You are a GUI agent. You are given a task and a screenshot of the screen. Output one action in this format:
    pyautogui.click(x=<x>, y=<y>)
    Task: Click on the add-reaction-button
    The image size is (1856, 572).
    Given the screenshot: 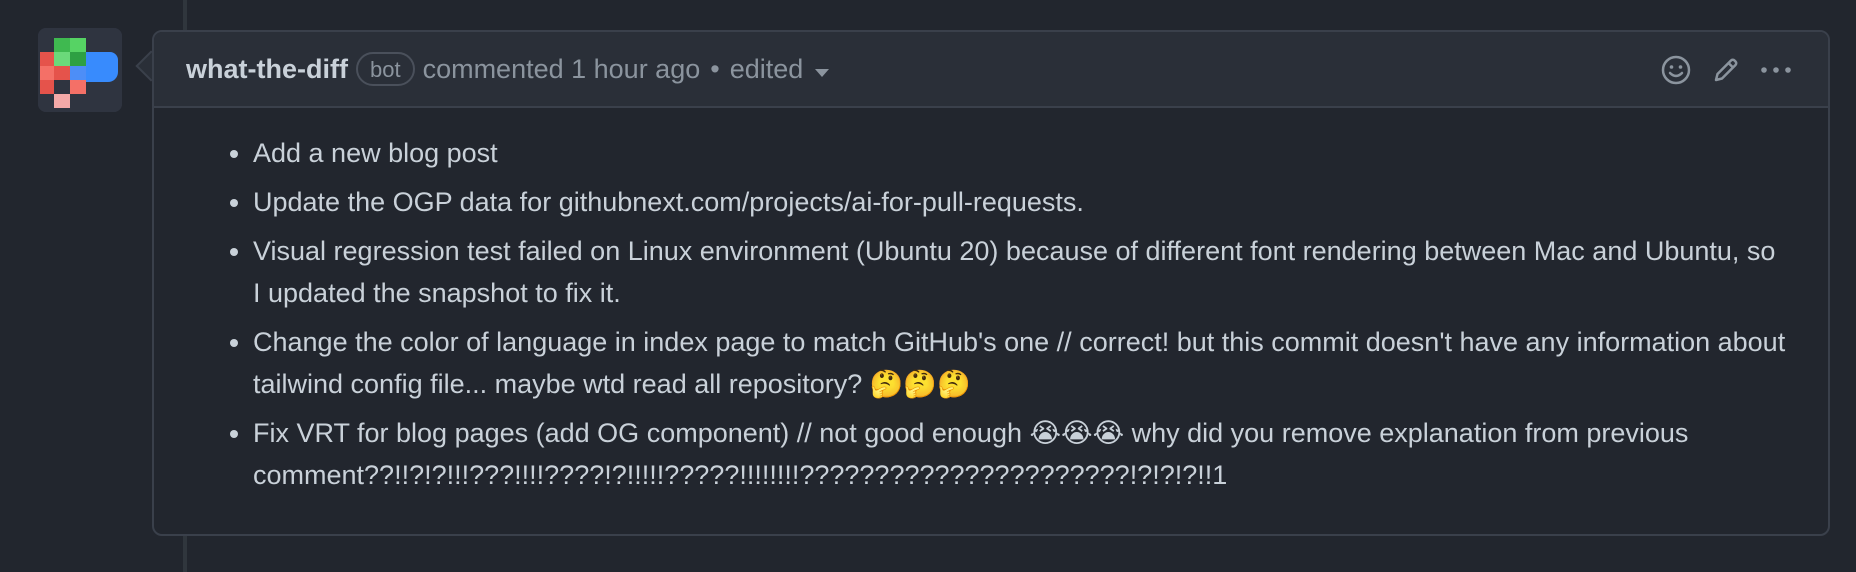 What is the action you would take?
    pyautogui.click(x=1676, y=70)
    